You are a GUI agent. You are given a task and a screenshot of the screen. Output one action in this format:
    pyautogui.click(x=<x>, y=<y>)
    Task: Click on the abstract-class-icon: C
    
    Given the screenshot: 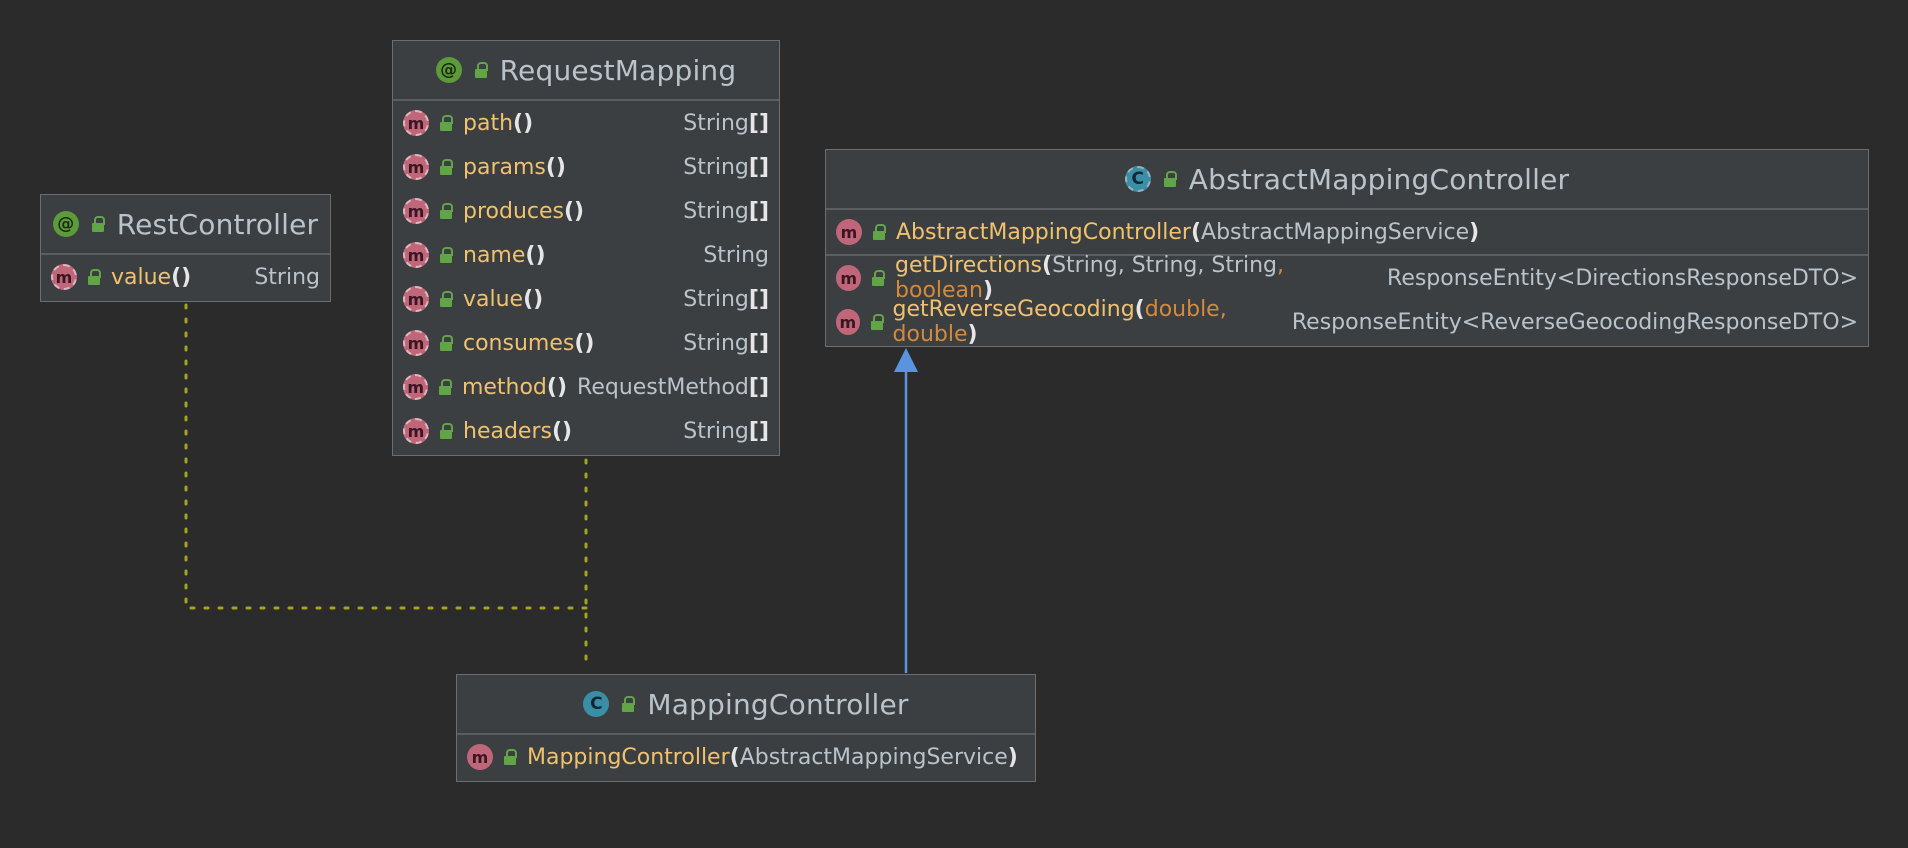 What is the action you would take?
    pyautogui.click(x=1137, y=179)
    